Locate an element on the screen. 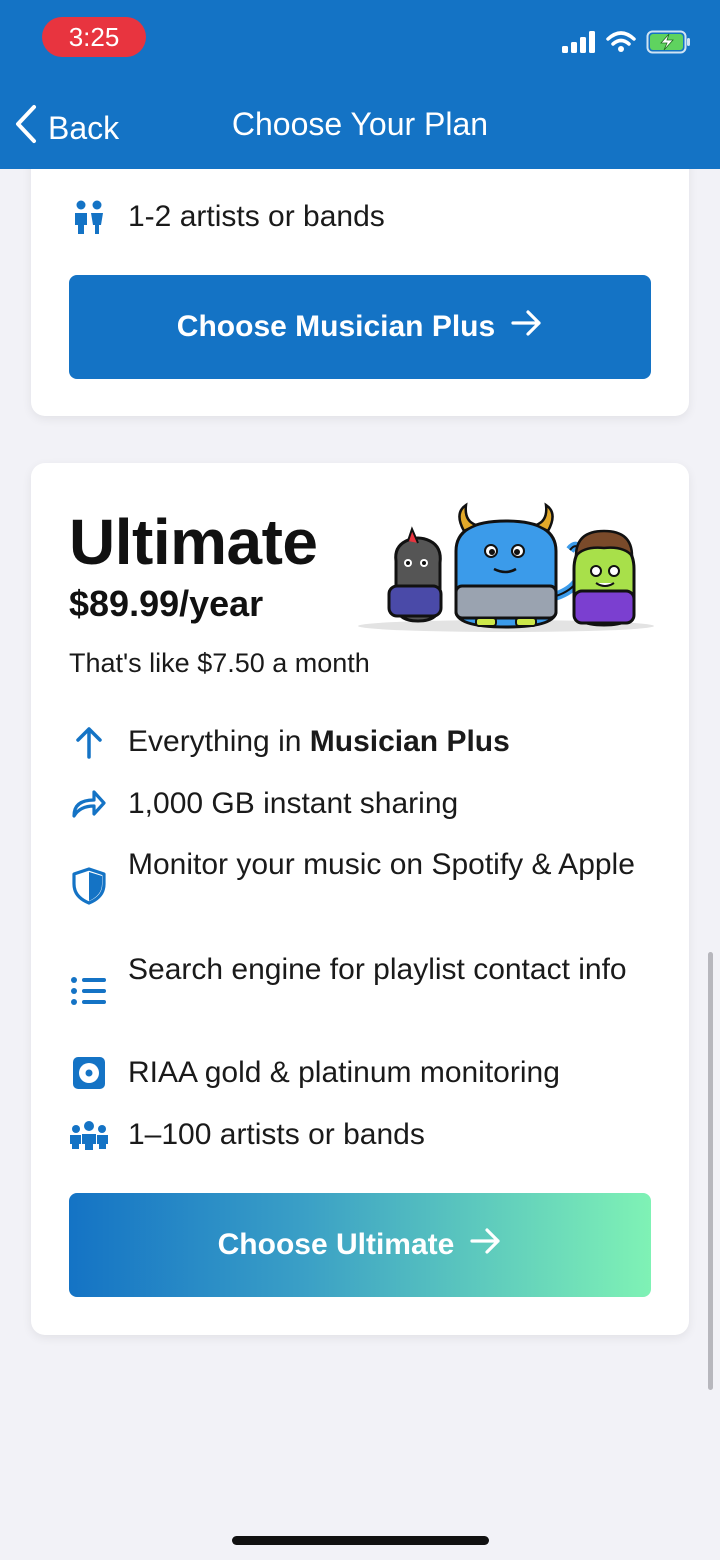 This screenshot has width=720, height=1560. battery-charging-icon is located at coordinates (669, 44).